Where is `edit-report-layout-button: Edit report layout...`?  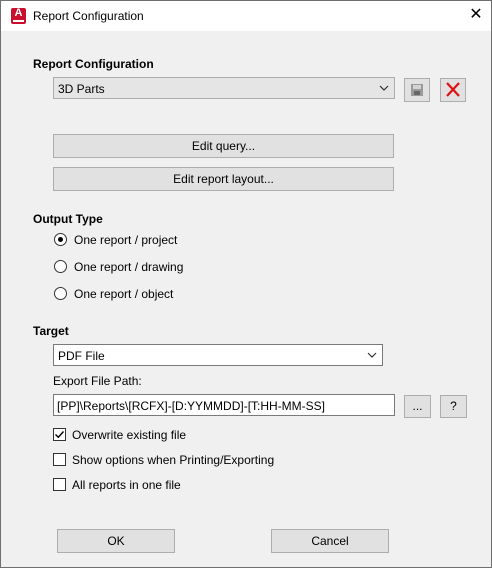 edit-report-layout-button: Edit report layout... is located at coordinates (223, 179).